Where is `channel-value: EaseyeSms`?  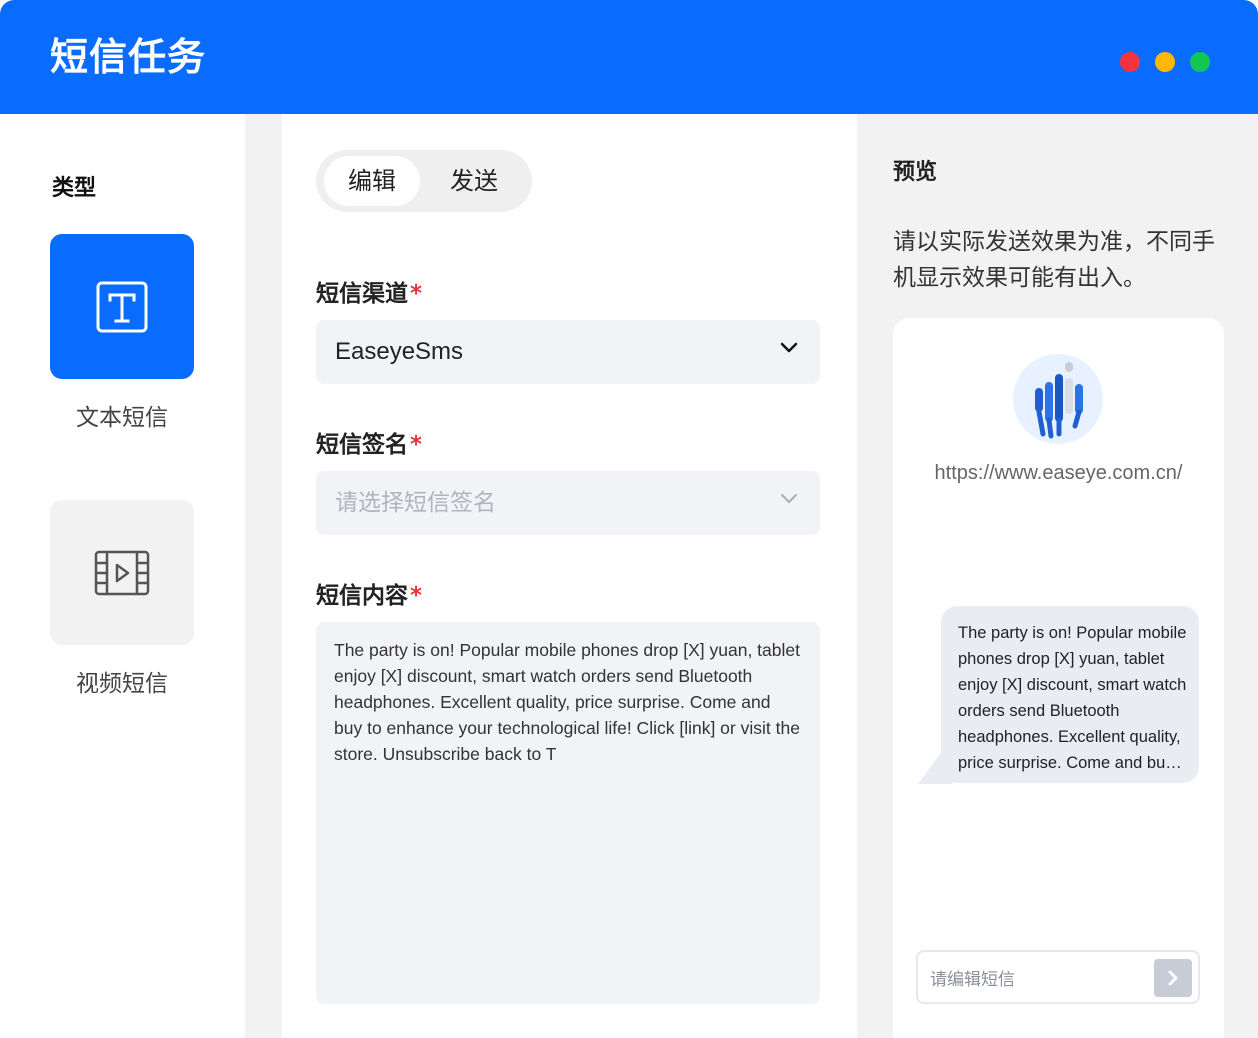
channel-value: EaseyeSms is located at coordinates (399, 351).